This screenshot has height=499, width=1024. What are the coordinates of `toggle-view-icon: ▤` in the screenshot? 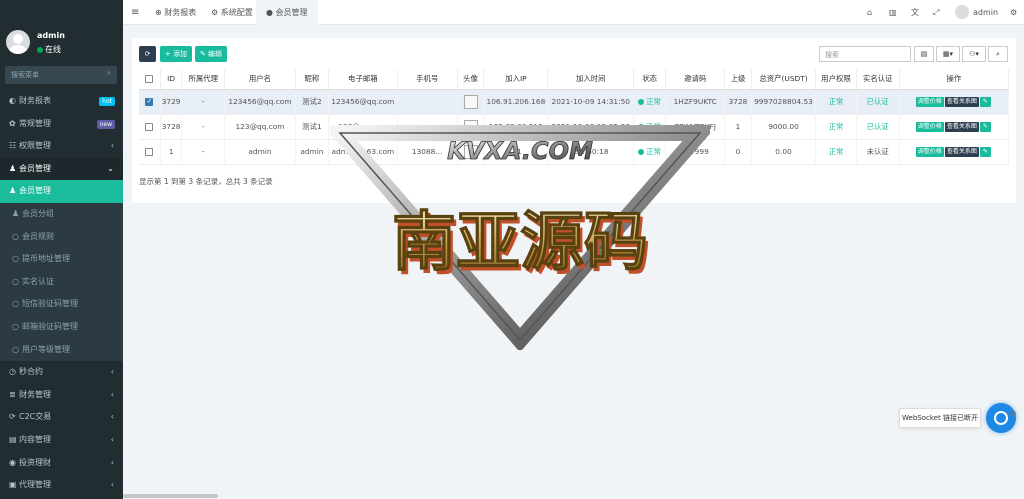 It's located at (924, 54).